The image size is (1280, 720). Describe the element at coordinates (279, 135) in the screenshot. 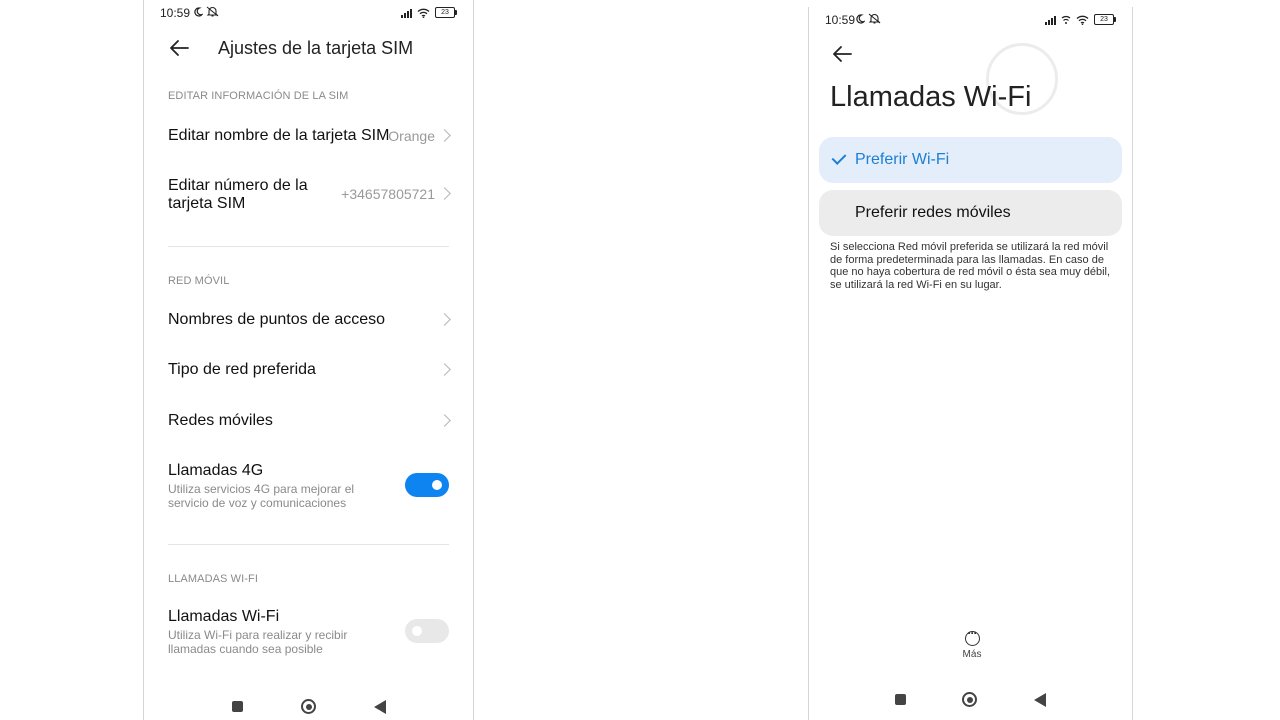

I see `edit-sim-name-label: Editar nombre de la tarjeta SIM` at that location.